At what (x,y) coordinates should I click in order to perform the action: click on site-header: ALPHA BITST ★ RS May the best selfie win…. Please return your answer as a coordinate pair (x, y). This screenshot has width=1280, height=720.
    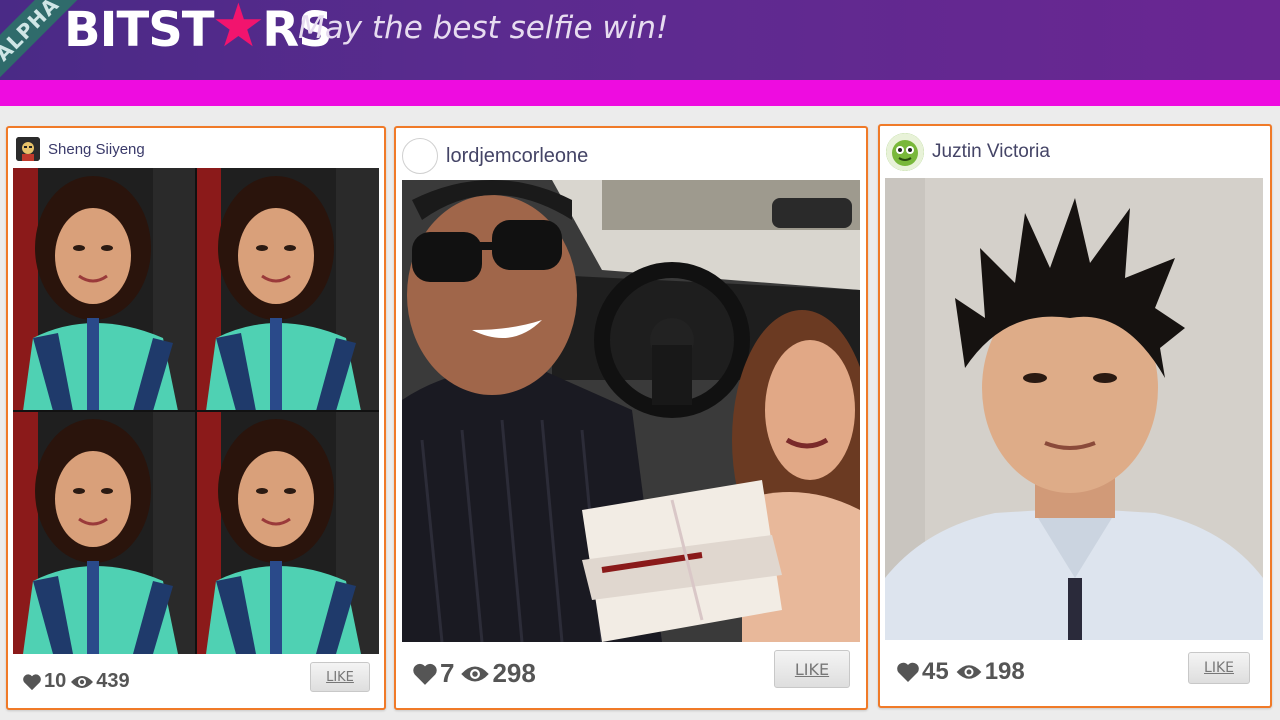
    Looking at the image, I should click on (640, 40).